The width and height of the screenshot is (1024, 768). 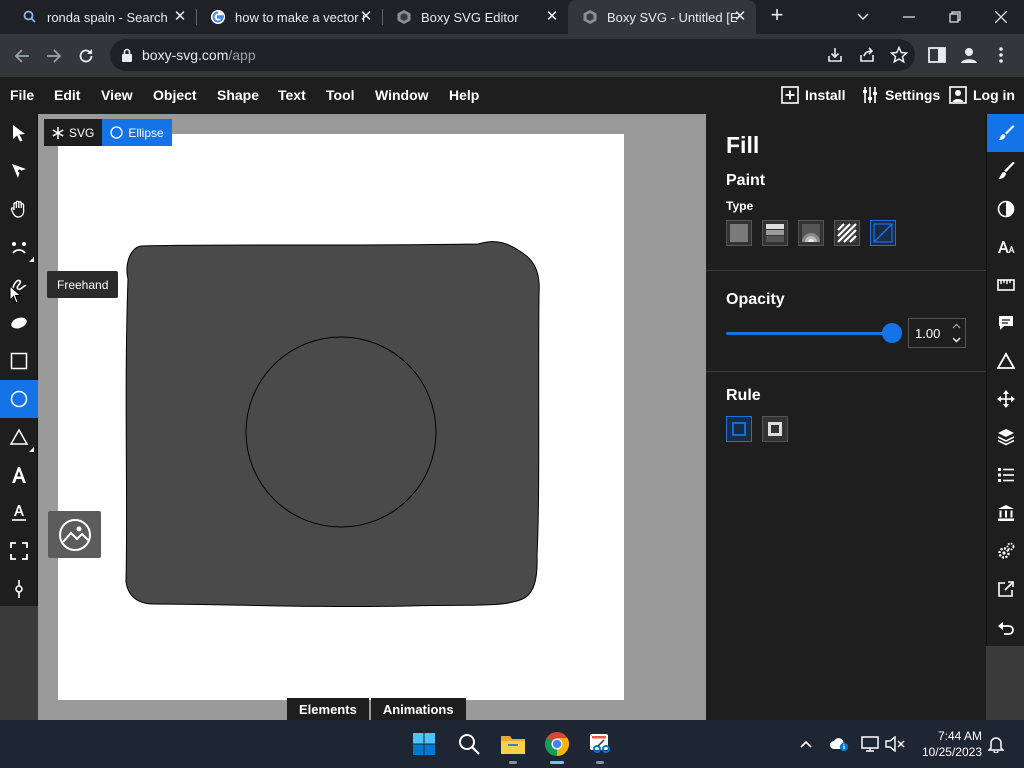 I want to click on tab-elements: Elements, so click(x=328, y=709).